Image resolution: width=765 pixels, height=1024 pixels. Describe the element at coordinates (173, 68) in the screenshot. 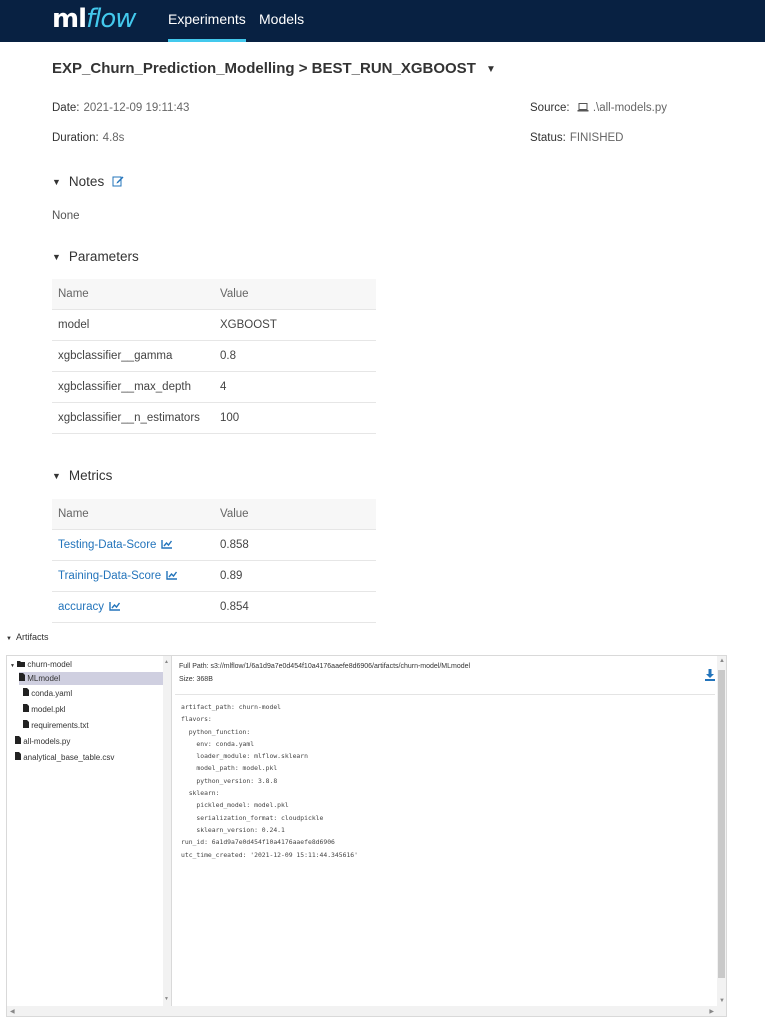

I see `breadcrumb-experiment: EXP_Churn_Prediction_Modelling` at that location.